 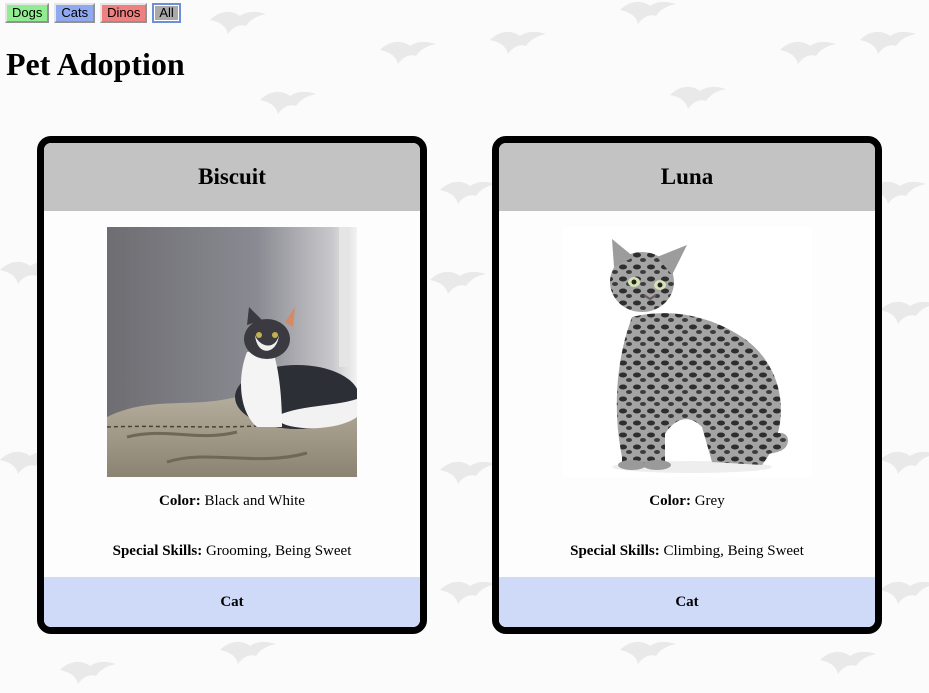 What do you see at coordinates (687, 177) in the screenshot?
I see `pet-name: Luna` at bounding box center [687, 177].